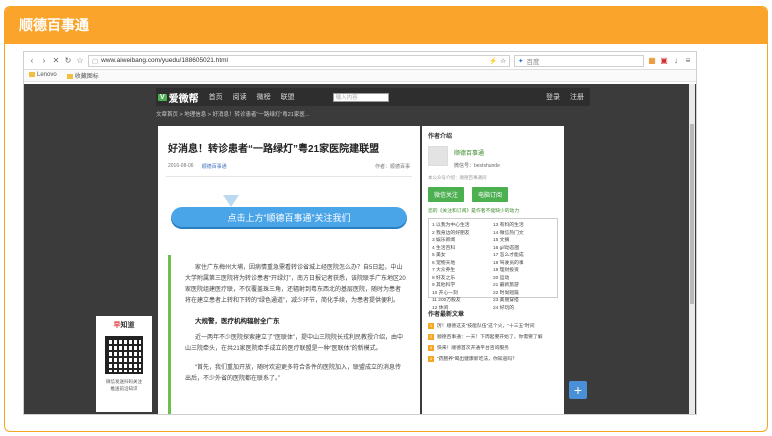 The height and width of the screenshot is (436, 772). What do you see at coordinates (692, 214) in the screenshot?
I see `scrollbar-thumb` at bounding box center [692, 214].